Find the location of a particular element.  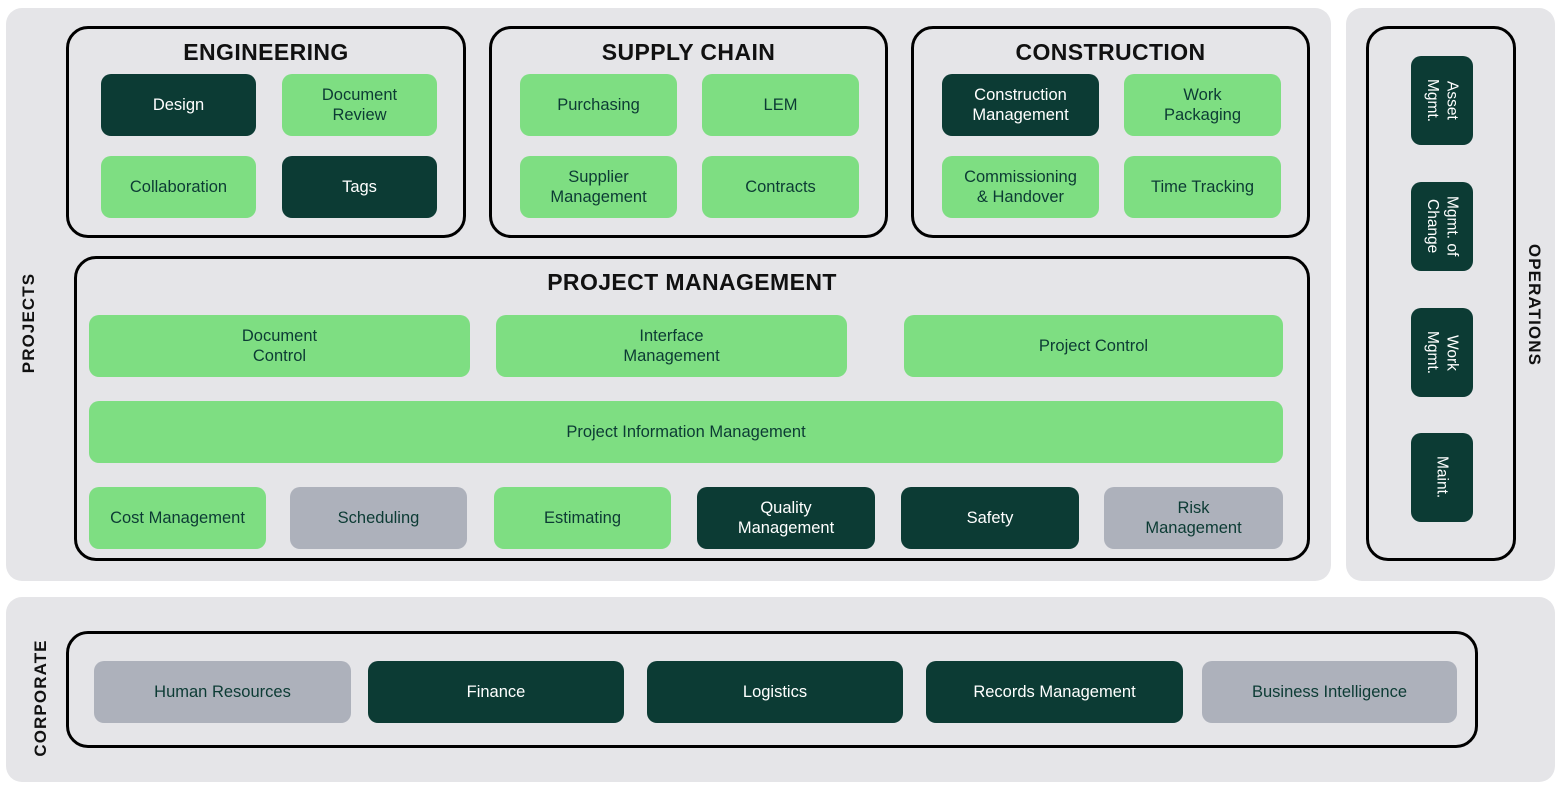

tile-project-information-management: Project Information Management is located at coordinates (686, 432).